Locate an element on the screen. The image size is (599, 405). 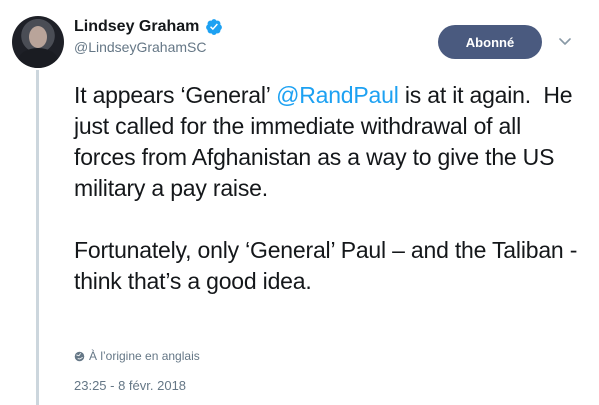
name-row: Lindsey Graham is located at coordinates (148, 27).